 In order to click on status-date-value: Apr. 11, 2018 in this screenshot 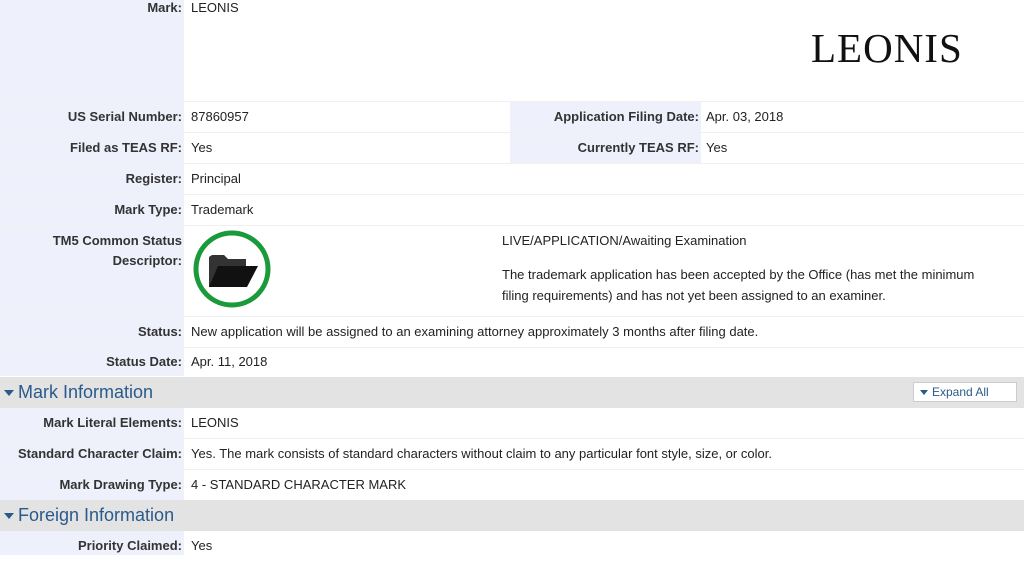, I will do `click(229, 361)`.